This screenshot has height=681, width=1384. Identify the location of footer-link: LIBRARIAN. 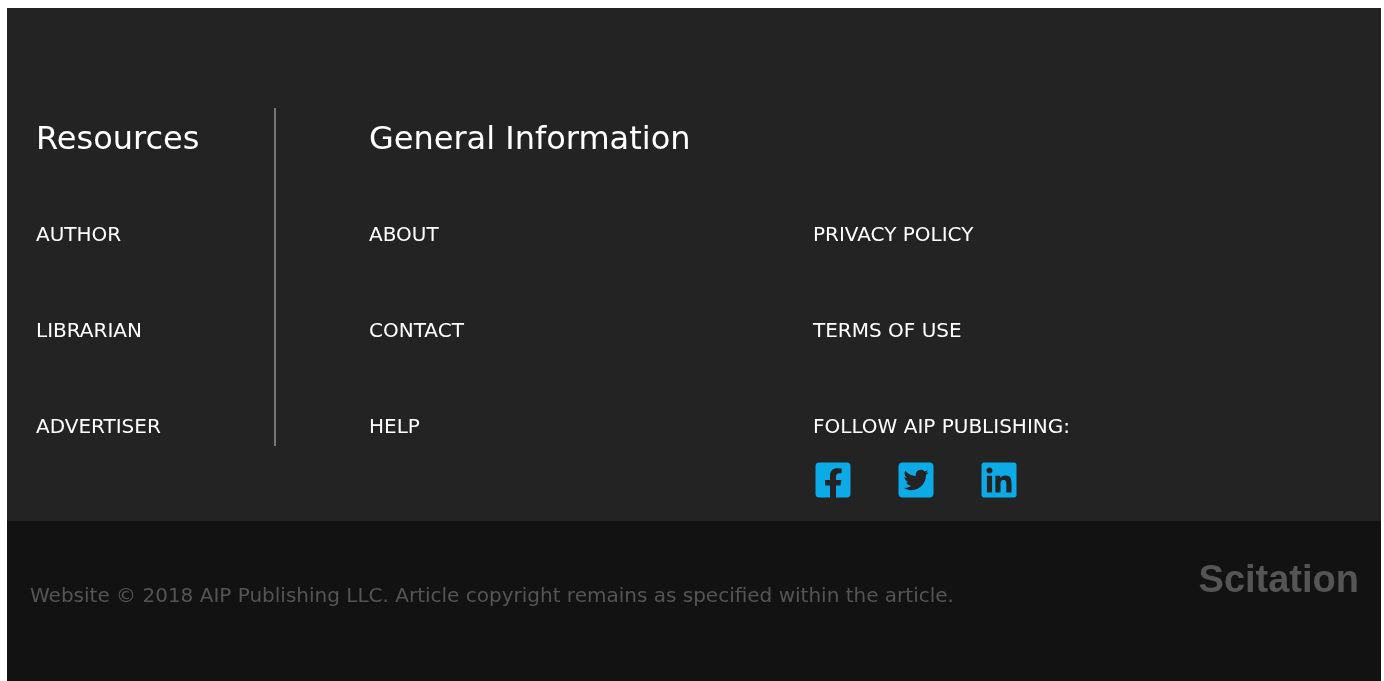
(89, 330).